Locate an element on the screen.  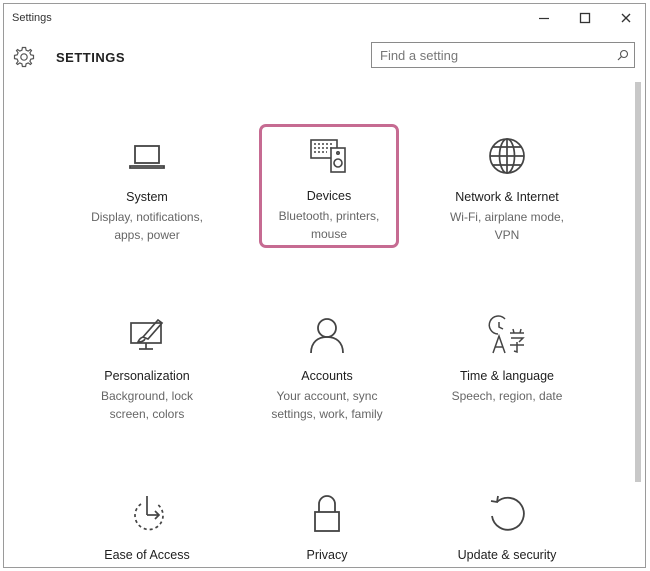
search-icon is located at coordinates (623, 55).